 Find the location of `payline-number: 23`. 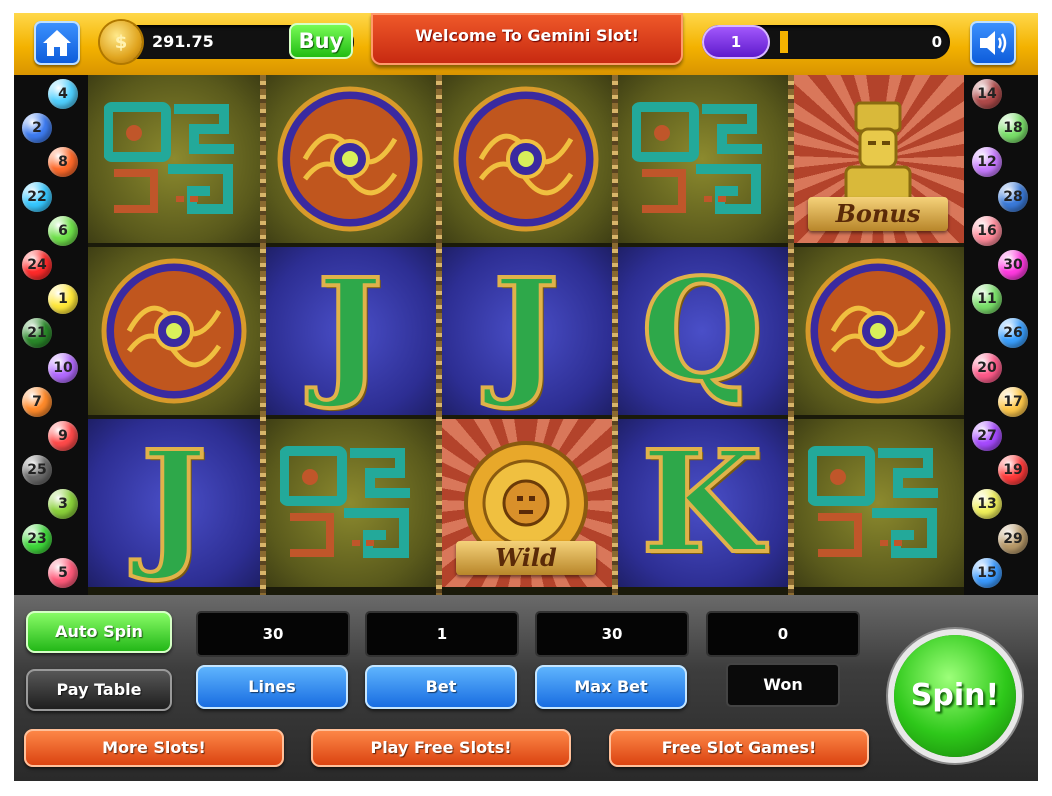

payline-number: 23 is located at coordinates (37, 538).